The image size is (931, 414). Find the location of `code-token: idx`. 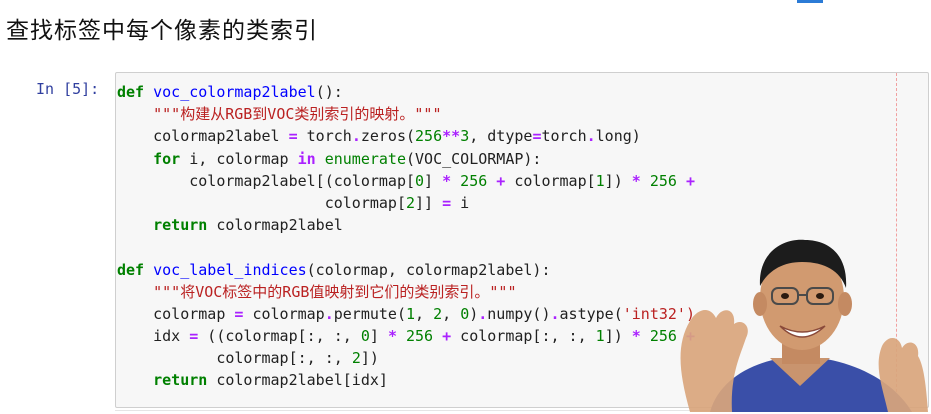

code-token: idx is located at coordinates (153, 336).